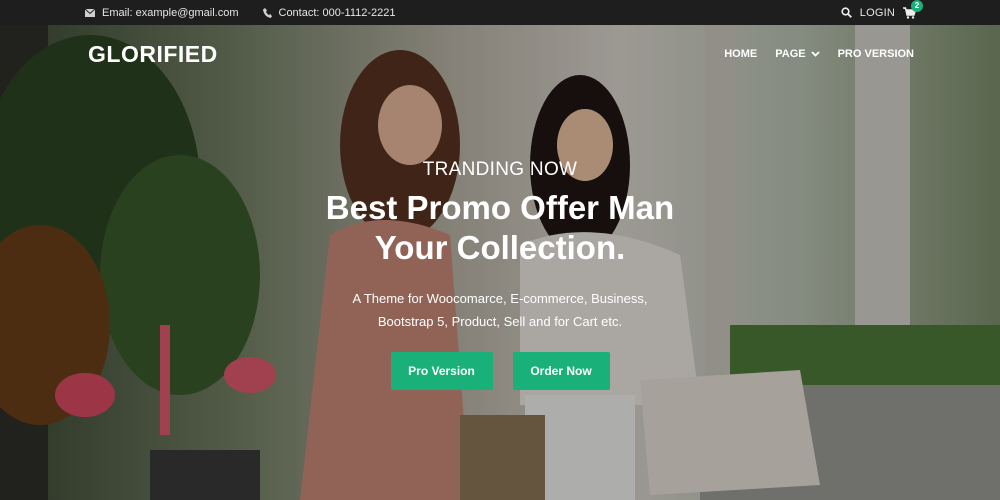  I want to click on site-logo: GLORIFIED, so click(153, 54).